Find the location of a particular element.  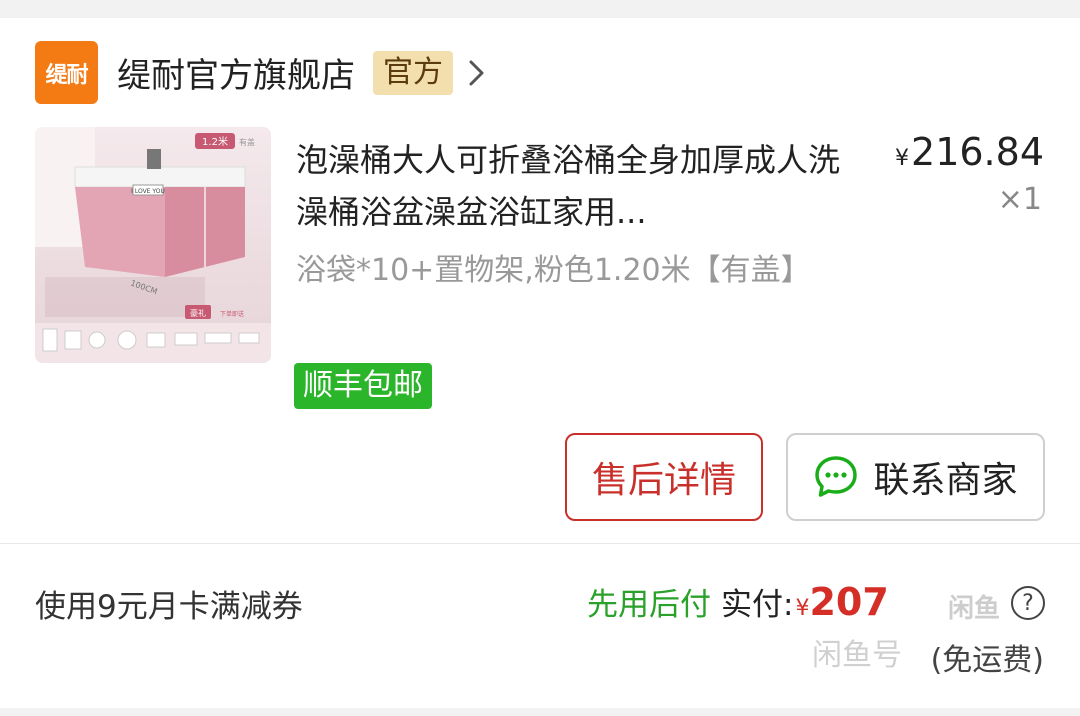

payment-summary: 先用后付 实付: ¥ 207 is located at coordinates (738, 601).